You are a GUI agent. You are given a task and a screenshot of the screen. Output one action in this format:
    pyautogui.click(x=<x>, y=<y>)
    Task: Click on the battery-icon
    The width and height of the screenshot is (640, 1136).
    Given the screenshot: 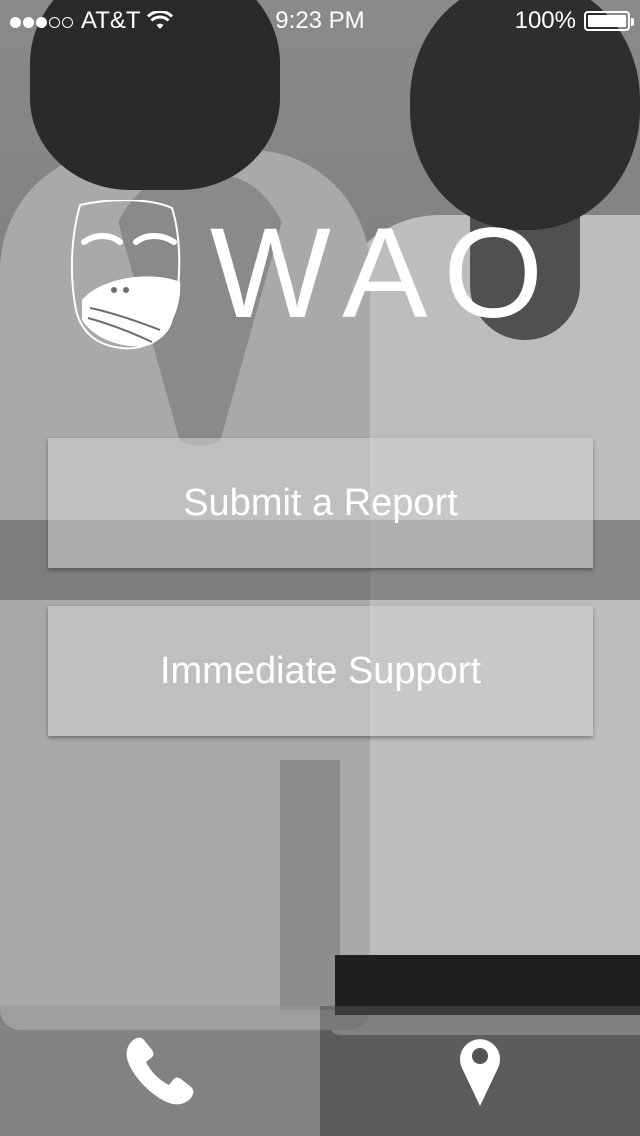 What is the action you would take?
    pyautogui.click(x=609, y=21)
    